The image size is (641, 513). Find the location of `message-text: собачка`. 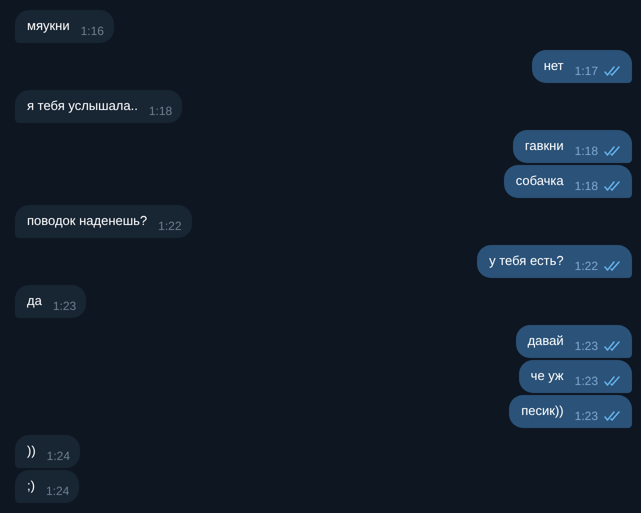

message-text: собачка is located at coordinates (540, 181).